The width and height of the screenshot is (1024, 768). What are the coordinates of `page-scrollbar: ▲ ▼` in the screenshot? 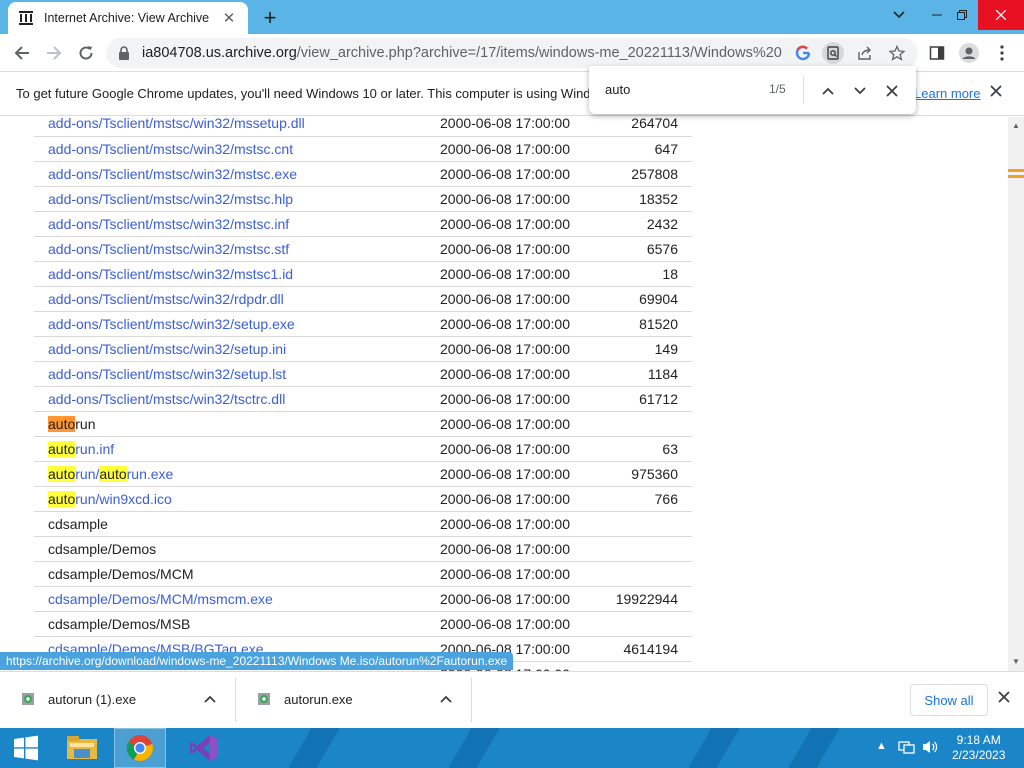 It's located at (1016, 394).